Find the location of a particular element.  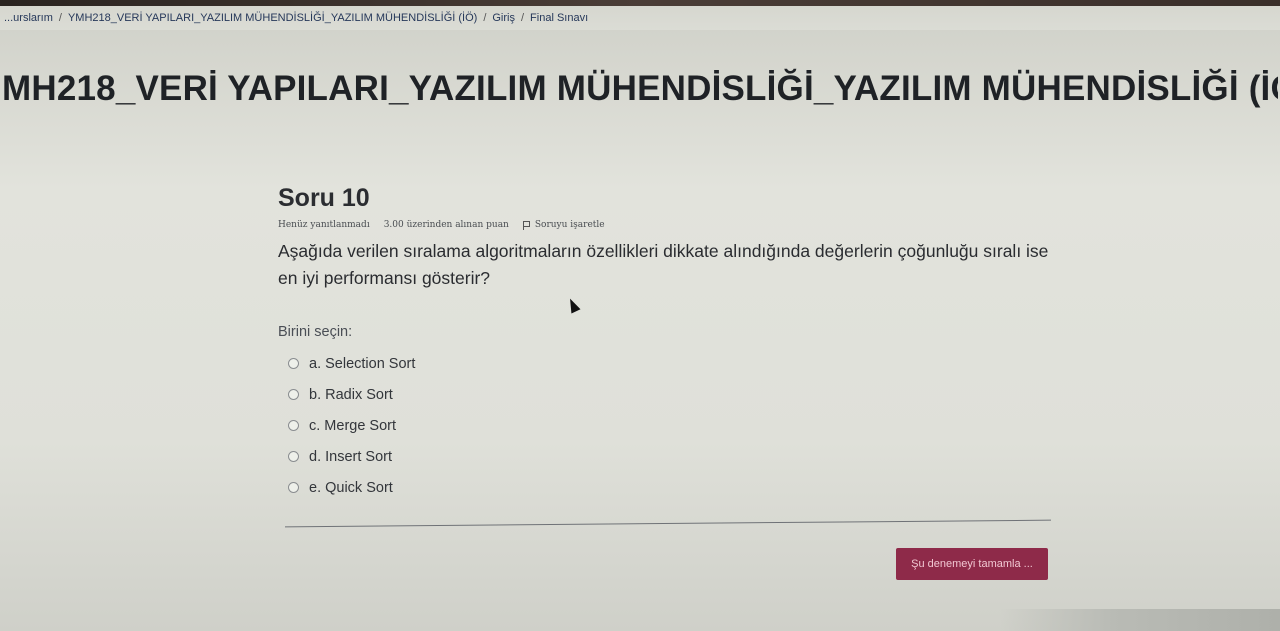

breadcrumb-item-entry: Giriş is located at coordinates (503, 18).